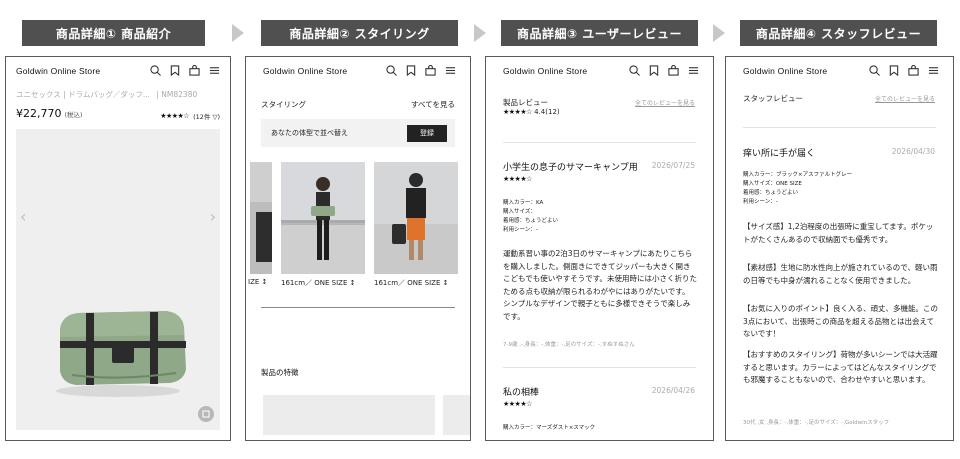  Describe the element at coordinates (838, 33) in the screenshot. I see `section-header-4: 商品詳細④ スタッフレビュー` at that location.